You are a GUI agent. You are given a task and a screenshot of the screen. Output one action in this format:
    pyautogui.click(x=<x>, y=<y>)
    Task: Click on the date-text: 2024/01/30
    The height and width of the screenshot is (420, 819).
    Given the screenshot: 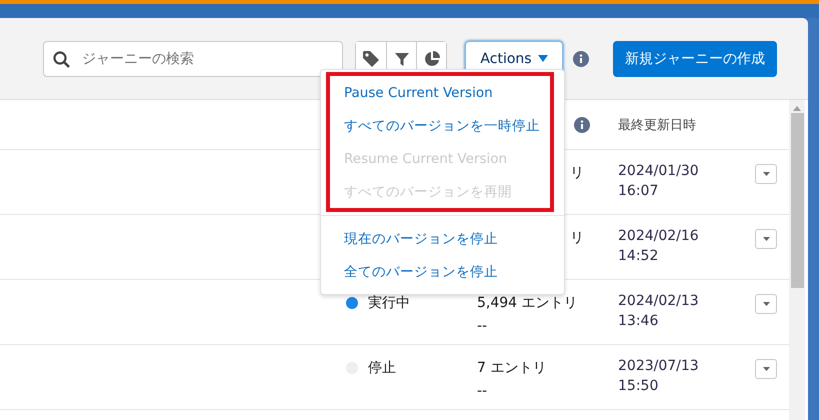 What is the action you would take?
    pyautogui.click(x=659, y=171)
    